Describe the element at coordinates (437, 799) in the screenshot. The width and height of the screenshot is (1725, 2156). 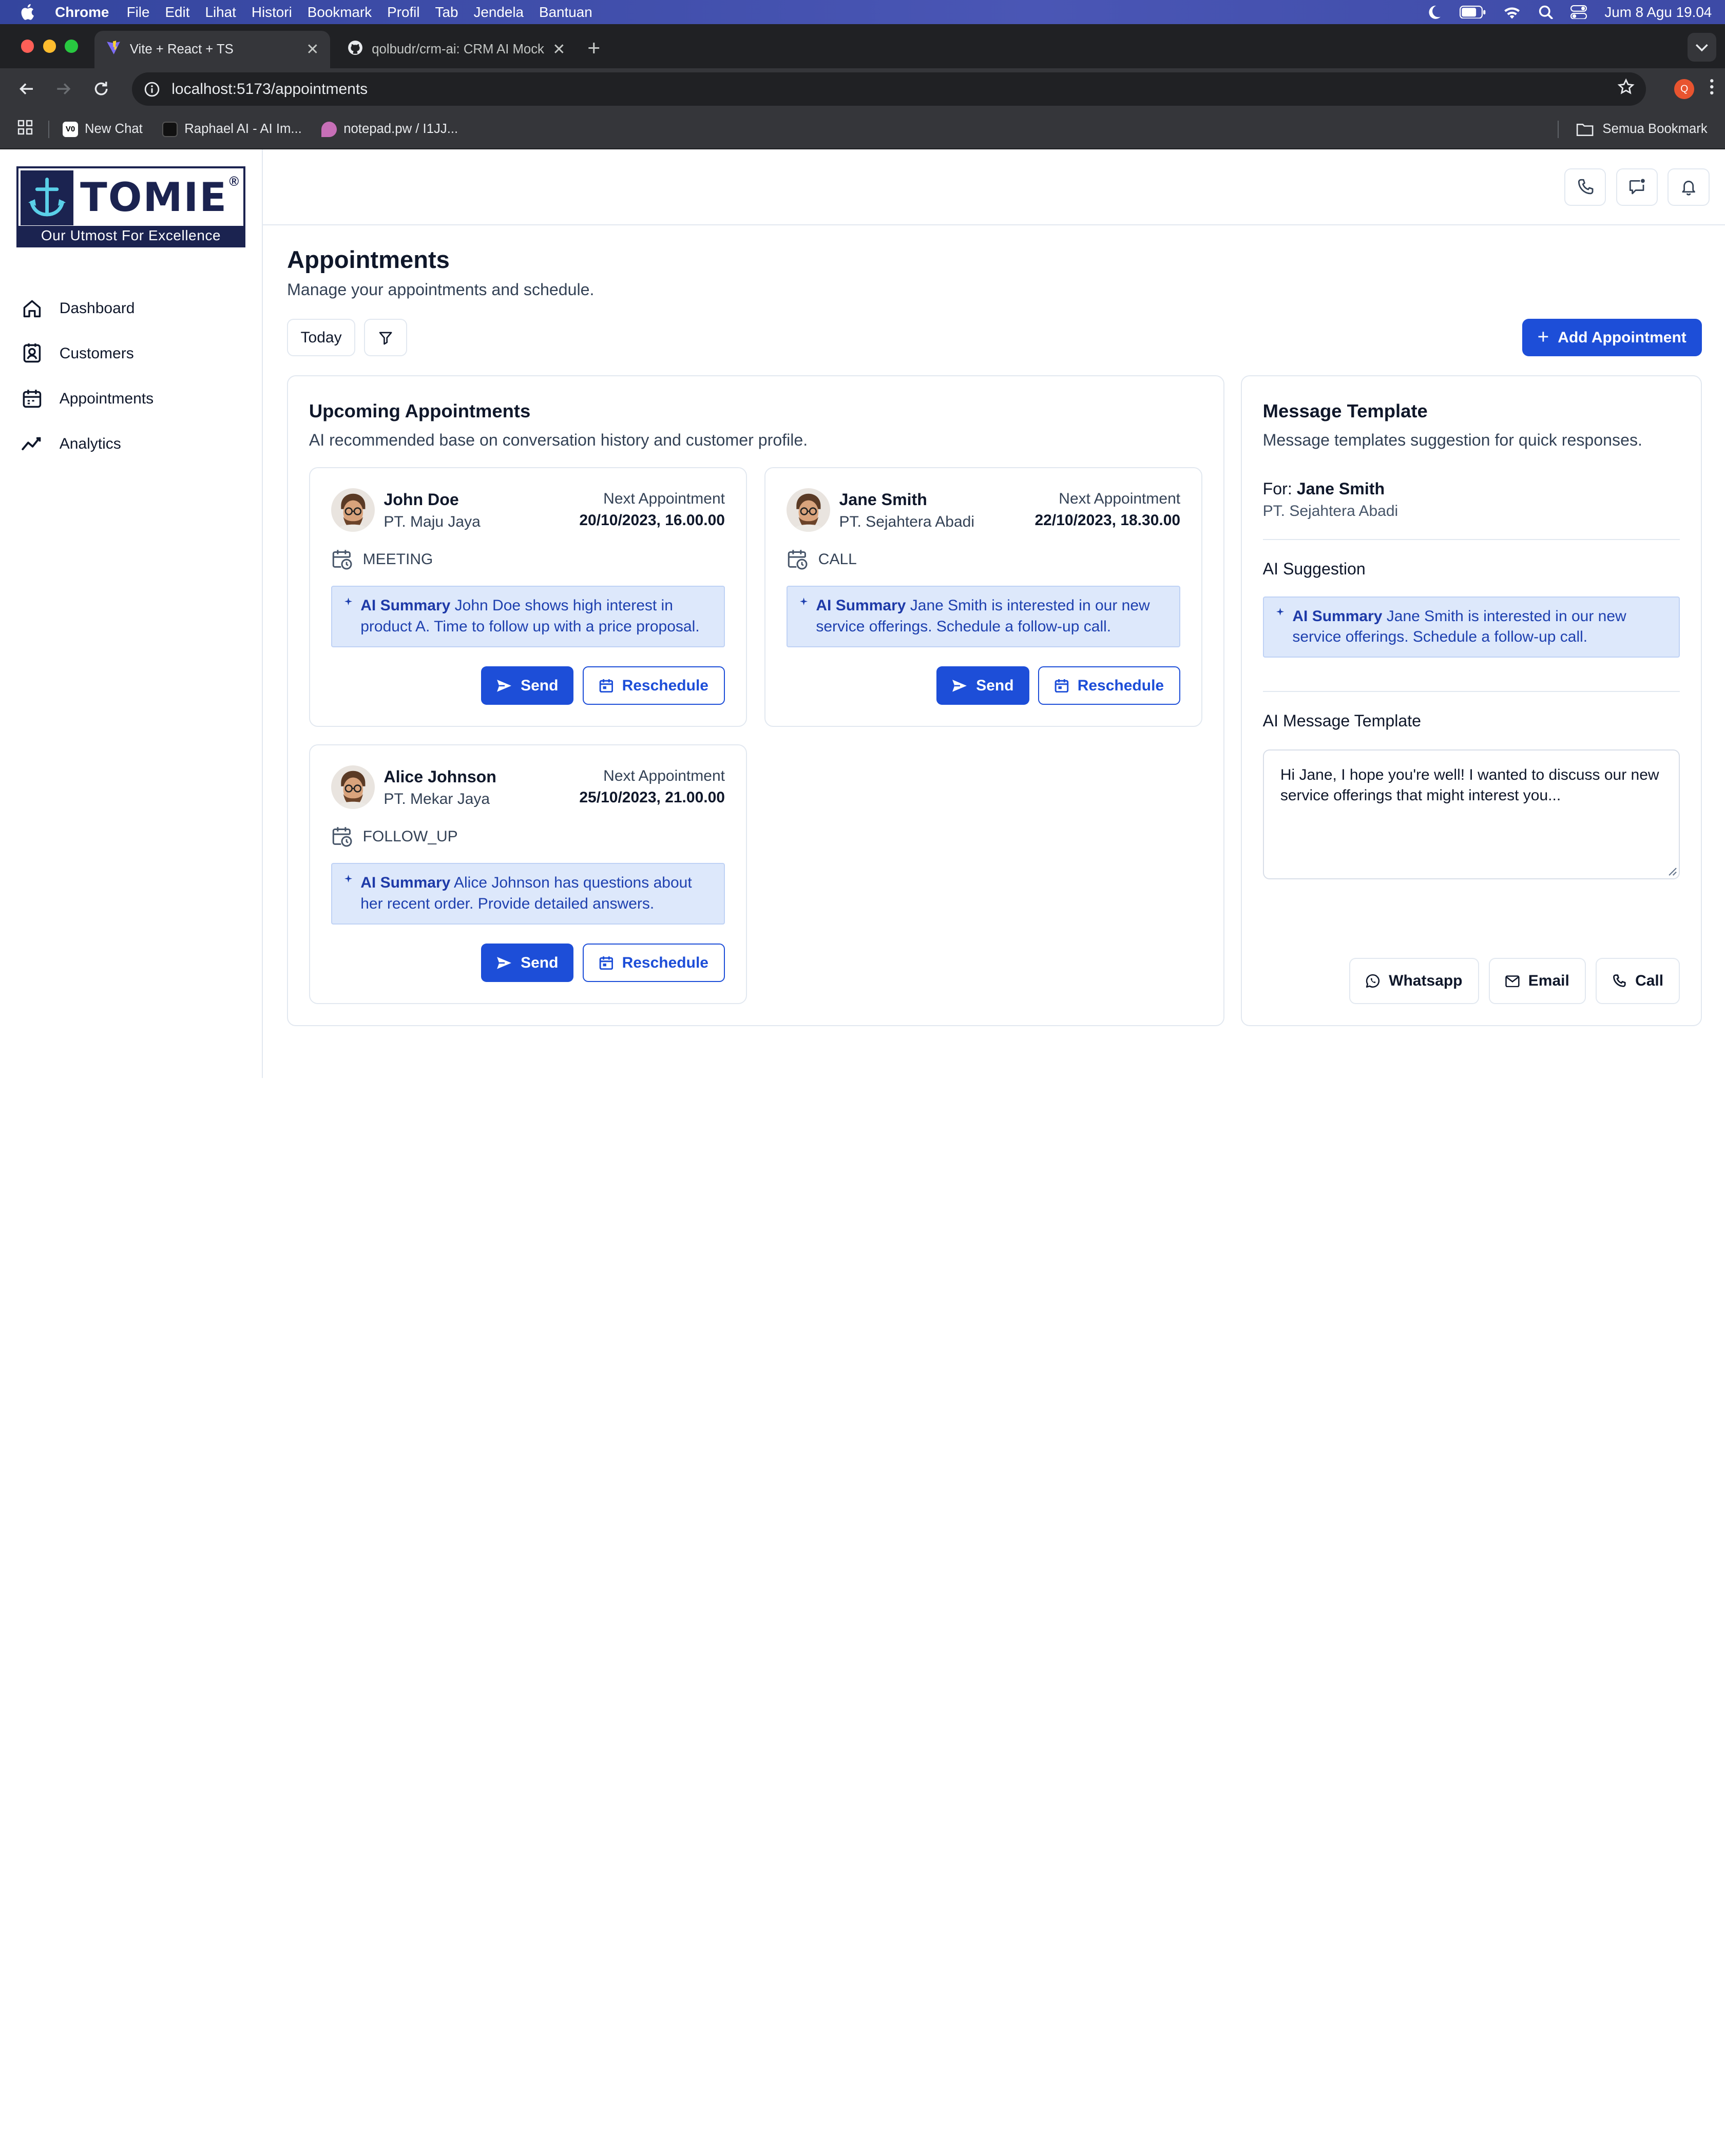
I see `customer-company: PT. Mekar Jaya` at that location.